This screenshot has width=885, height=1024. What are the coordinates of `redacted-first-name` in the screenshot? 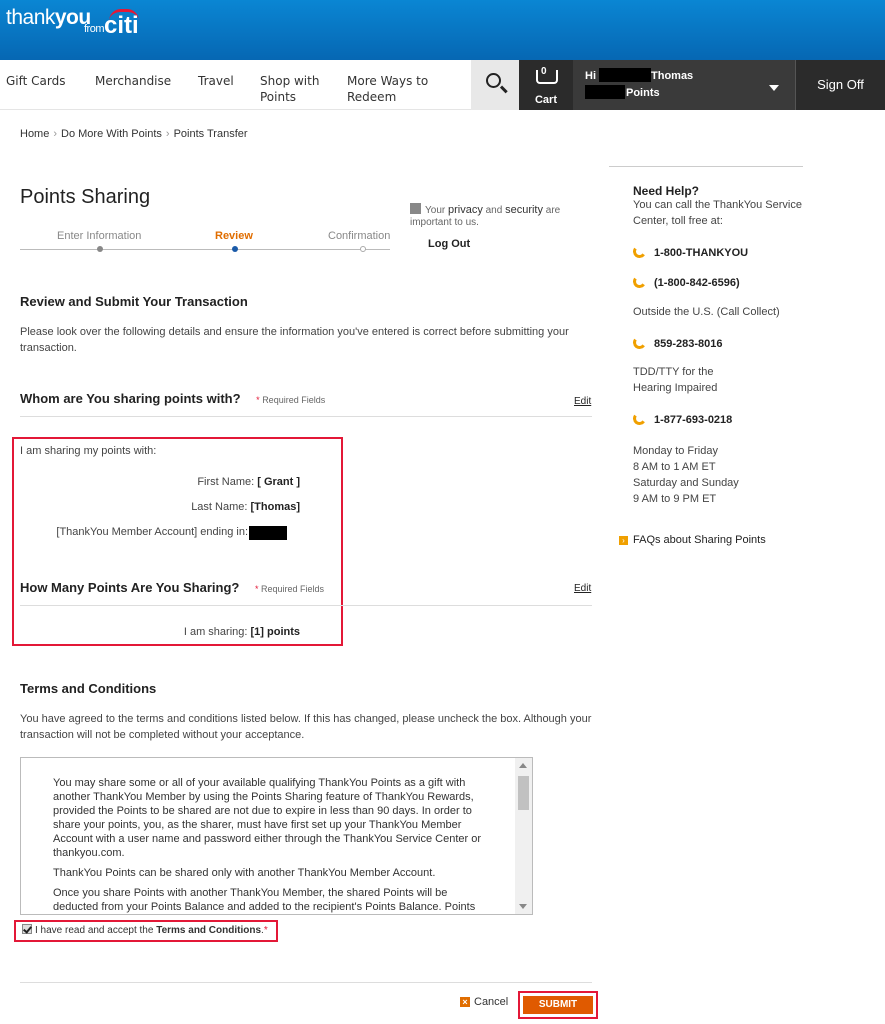 It's located at (625, 75).